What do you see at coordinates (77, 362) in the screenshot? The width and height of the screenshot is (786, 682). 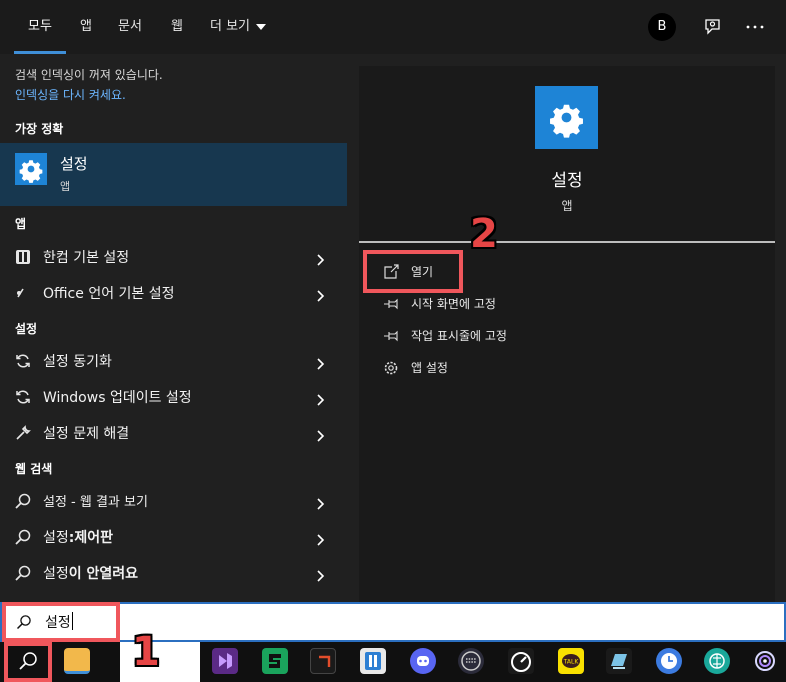 I see `result-label: 설정 동기화` at bounding box center [77, 362].